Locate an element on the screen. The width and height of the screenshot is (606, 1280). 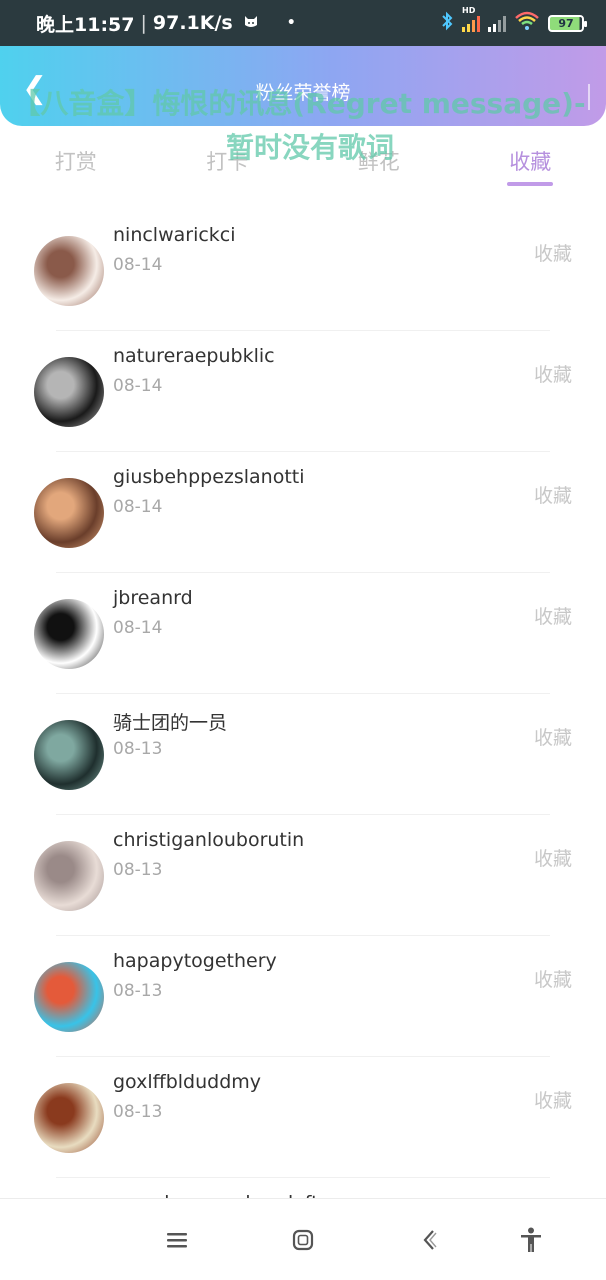
user-name: natureraepubklic is located at coordinates (194, 356).